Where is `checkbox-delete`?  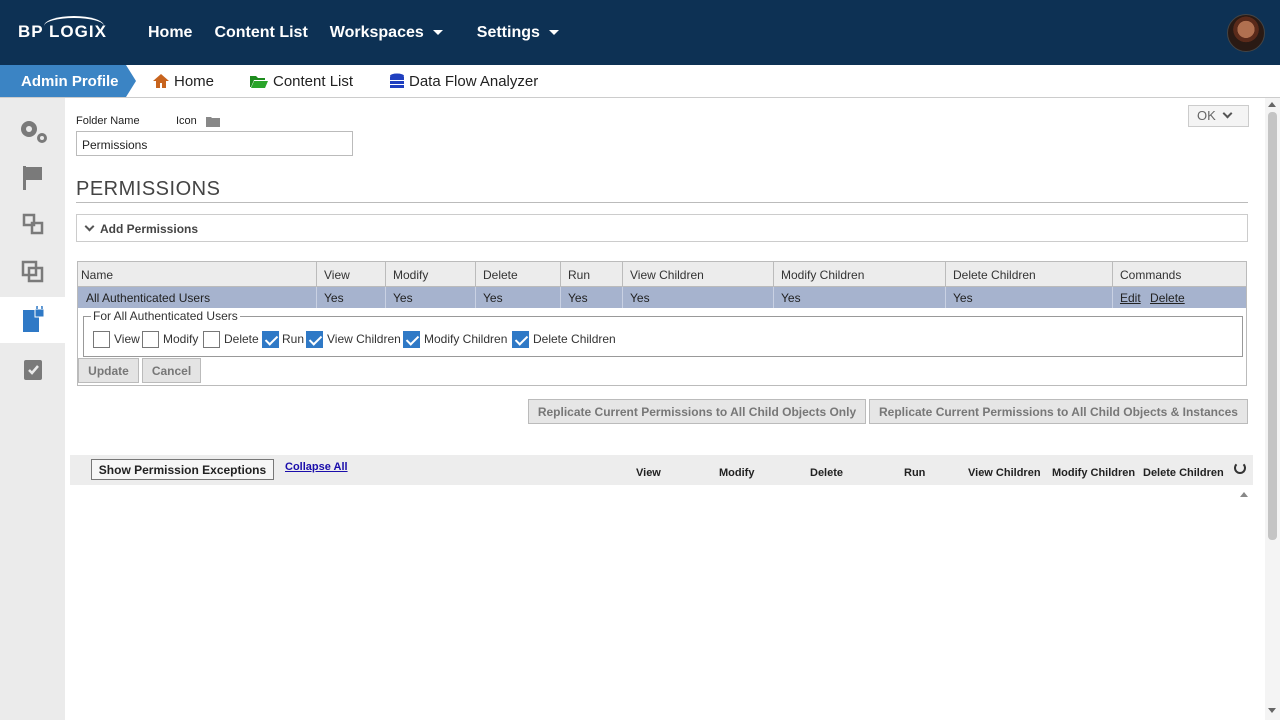
checkbox-delete is located at coordinates (211, 339).